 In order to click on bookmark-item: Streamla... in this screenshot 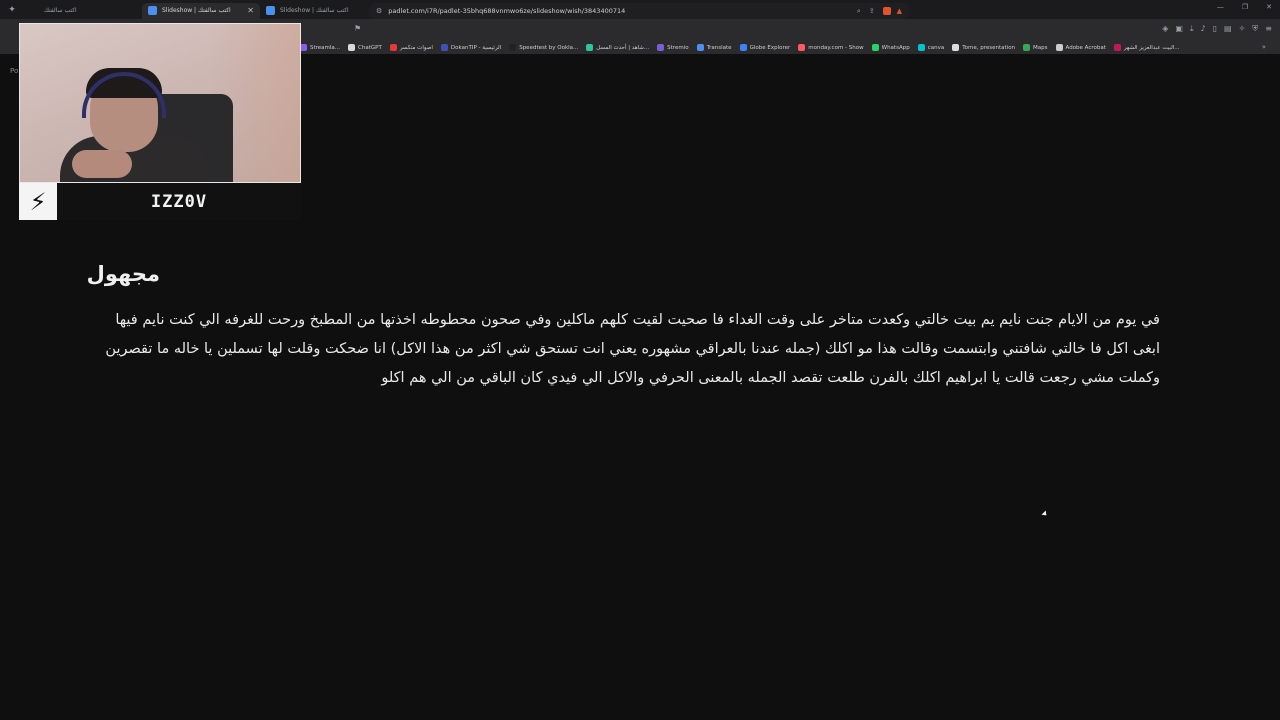, I will do `click(320, 47)`.